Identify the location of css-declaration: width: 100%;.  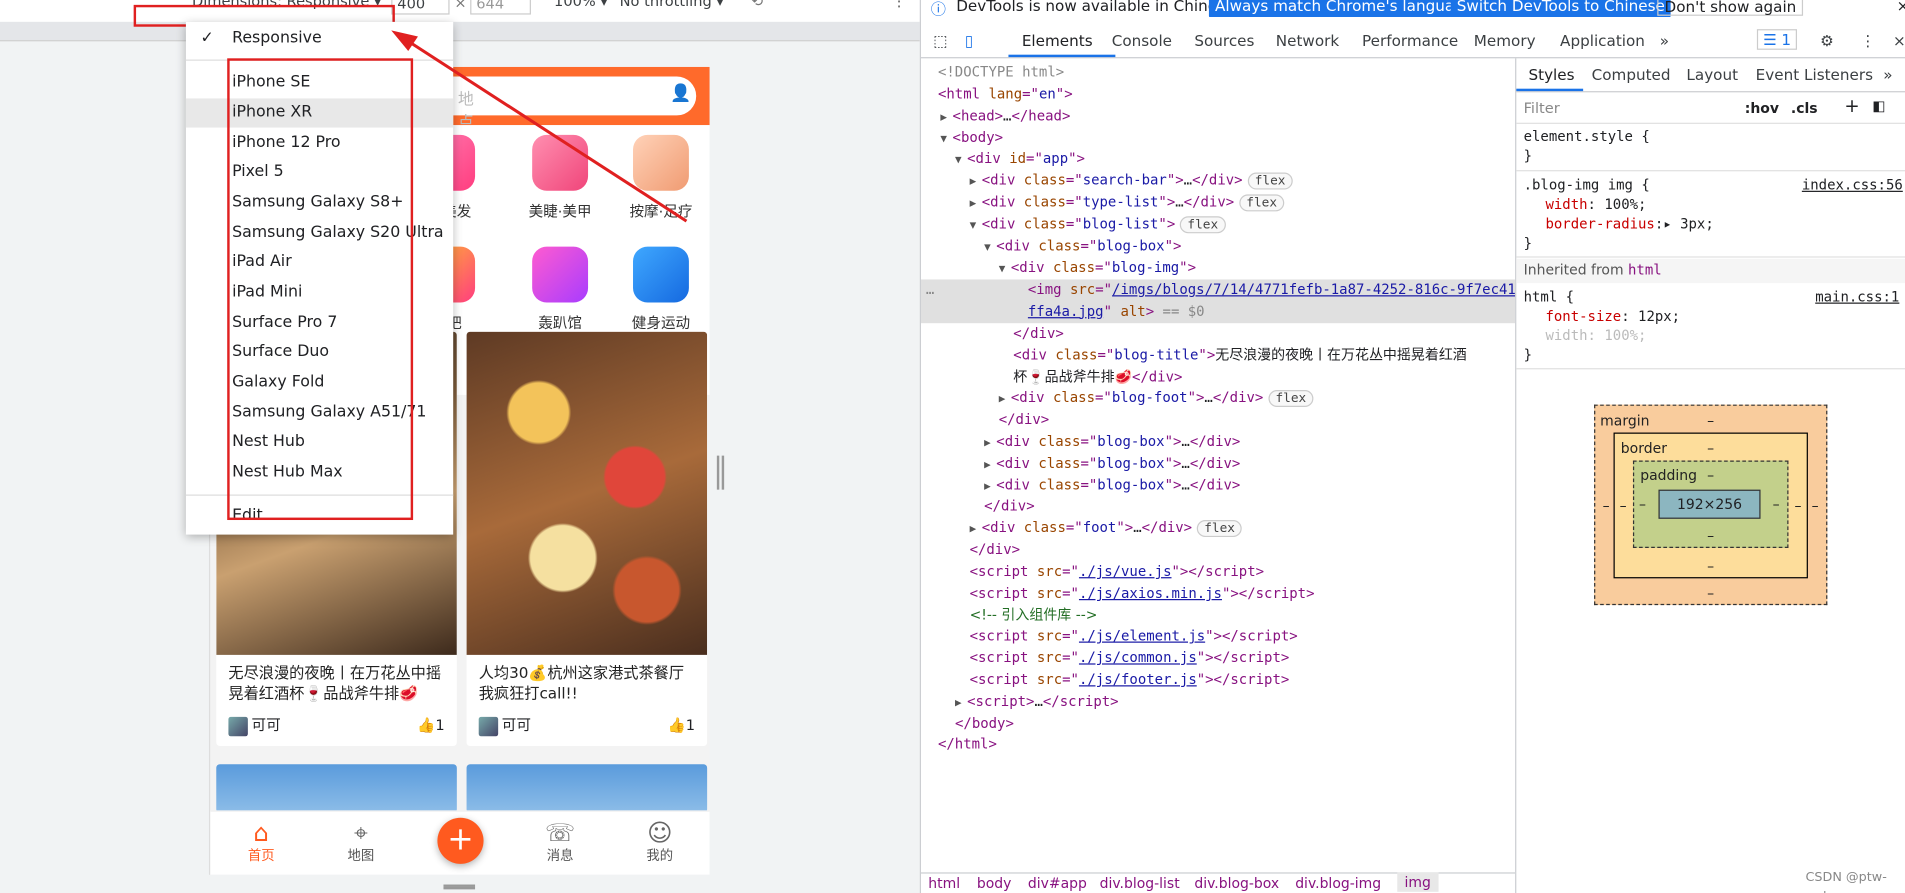
(1595, 205).